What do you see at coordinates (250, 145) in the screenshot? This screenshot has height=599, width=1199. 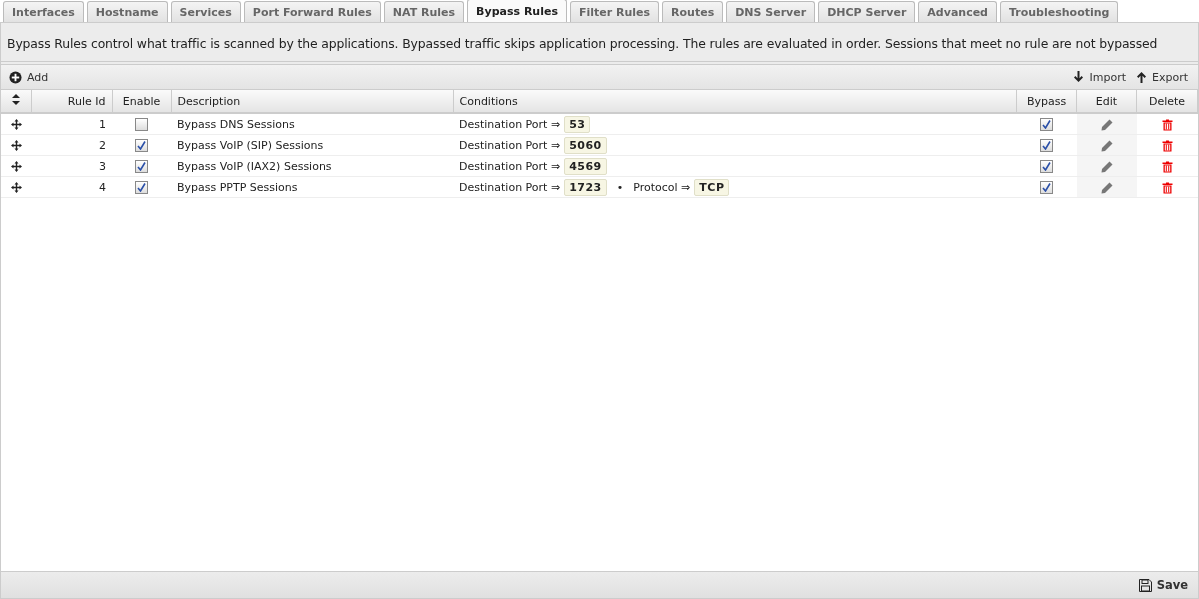 I see `table-cell: Bypass VoIP (SIP) Sessions` at bounding box center [250, 145].